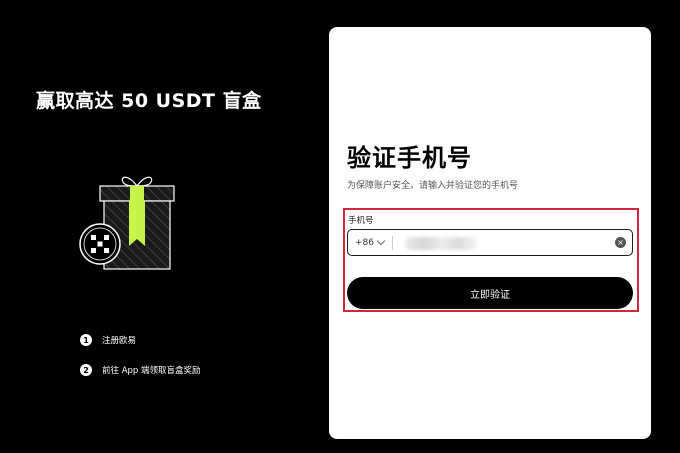 The image size is (680, 453). What do you see at coordinates (86, 340) in the screenshot?
I see `step-number: 1` at bounding box center [86, 340].